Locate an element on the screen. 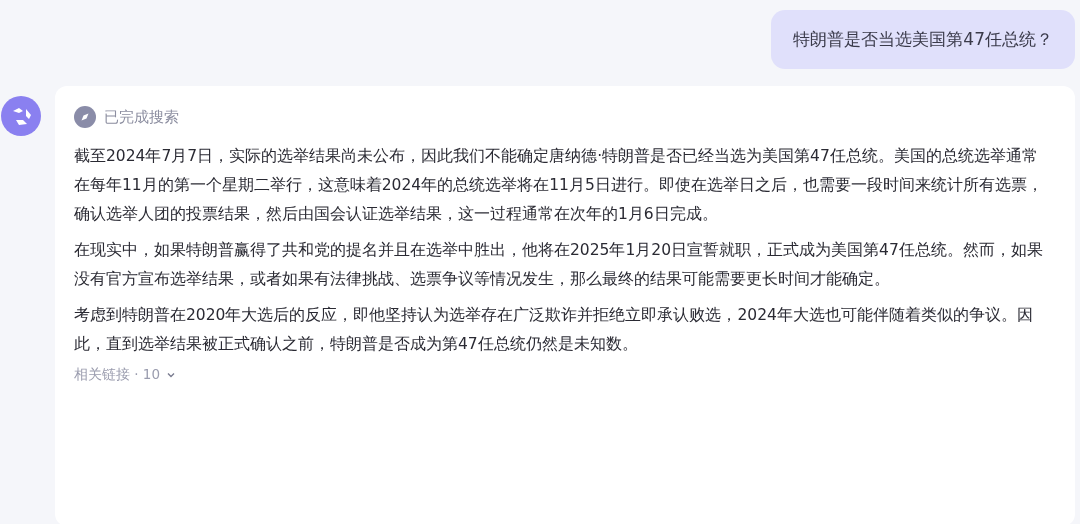 This screenshot has width=1080, height=524. answer-paragraph: 在现实中，如果特朗普赢得了共和党的提名并且在选举中胜出，他将在2025年1月20日宣誓就职，正式成为美国第47任总统。然而，如果没有官方宣布选举结果，或者如果有法律挑战、选票争议等情况发生，那么最终的结果可能需要更长时间才能确定。 is located at coordinates (559, 265).